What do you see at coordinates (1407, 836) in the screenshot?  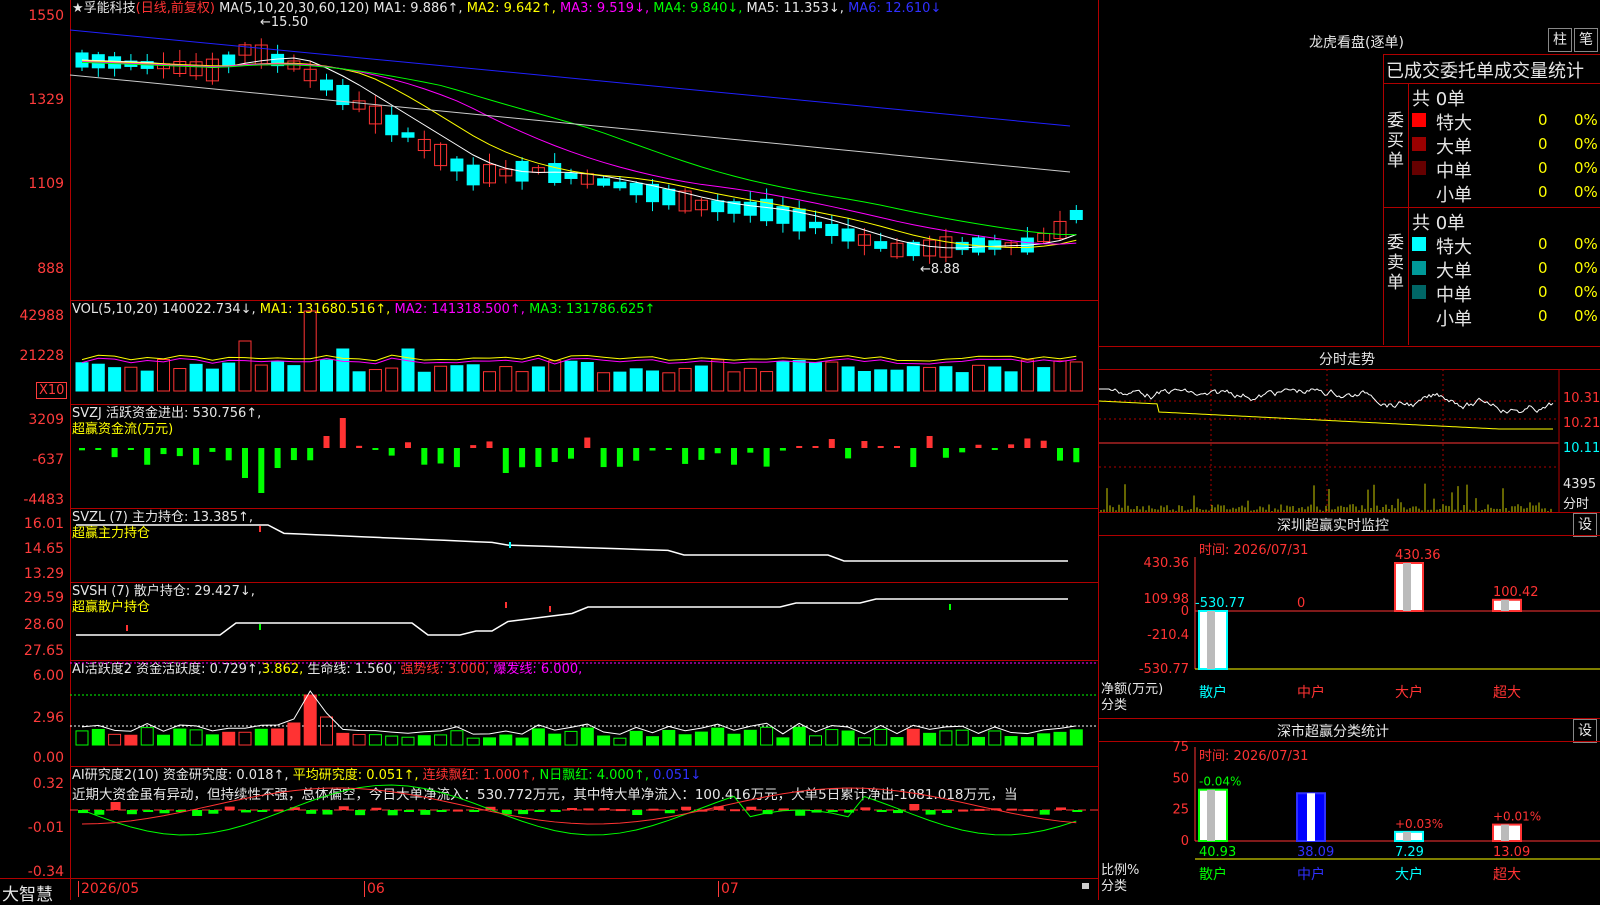 I see `ratio-bar-shade` at bounding box center [1407, 836].